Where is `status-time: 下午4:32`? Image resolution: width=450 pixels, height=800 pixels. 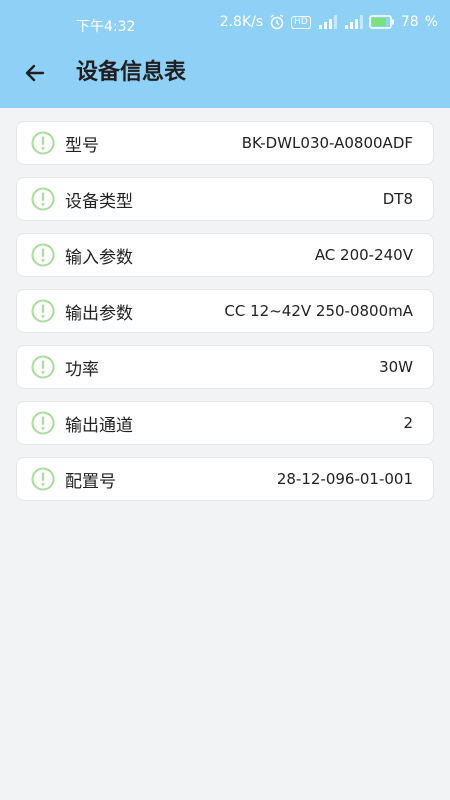 status-time: 下午4:32 is located at coordinates (106, 27).